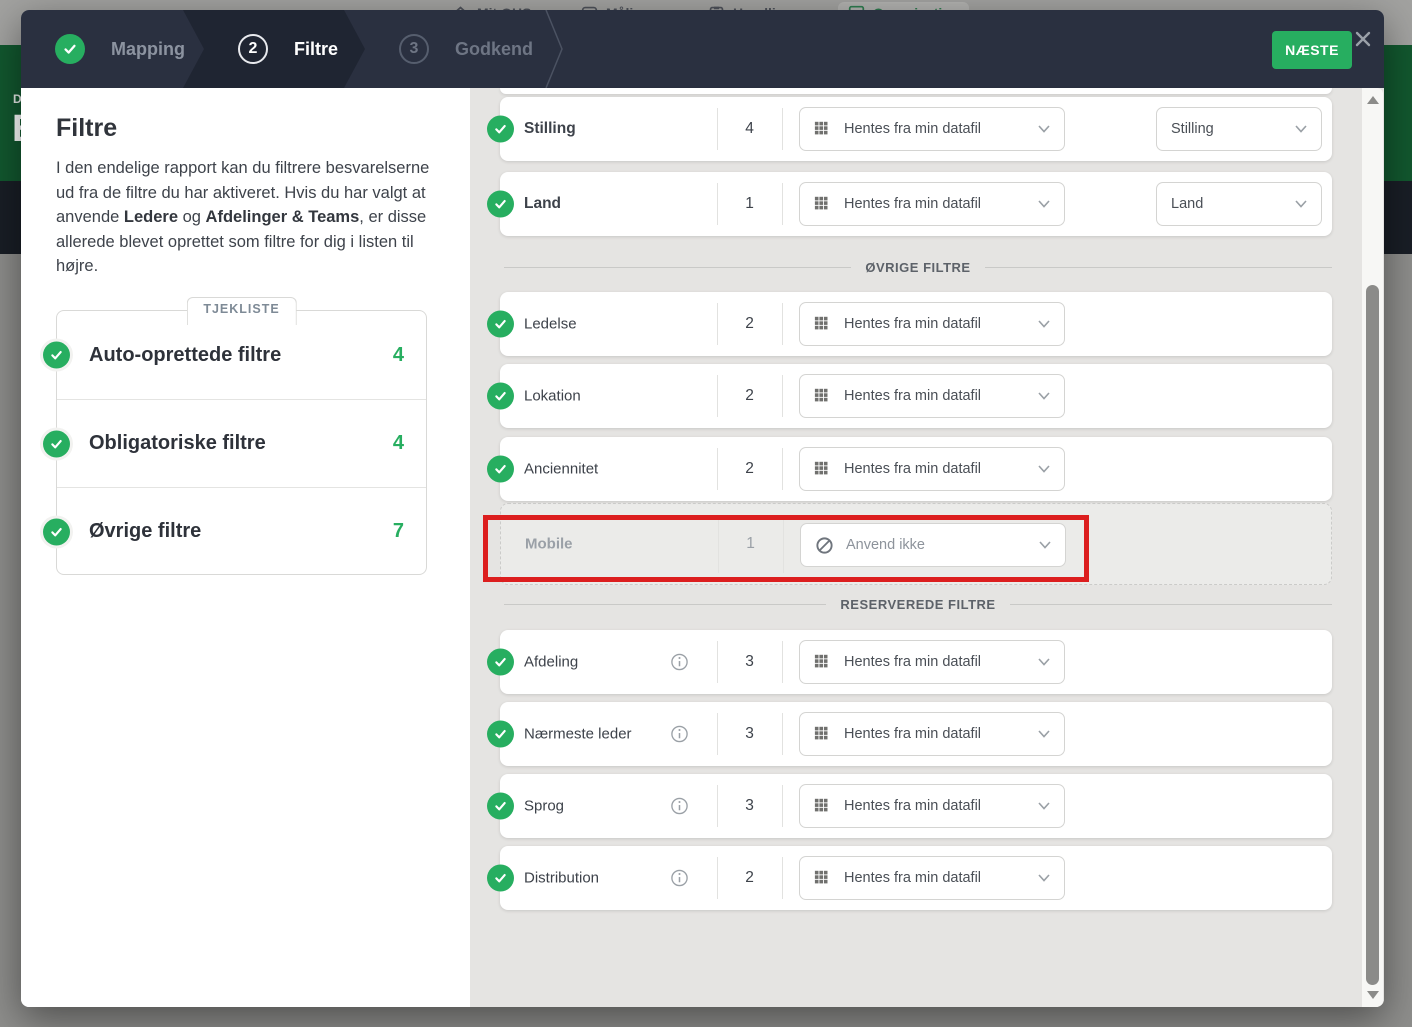 The height and width of the screenshot is (1027, 1412). I want to click on step-done-check-icon, so click(70, 49).